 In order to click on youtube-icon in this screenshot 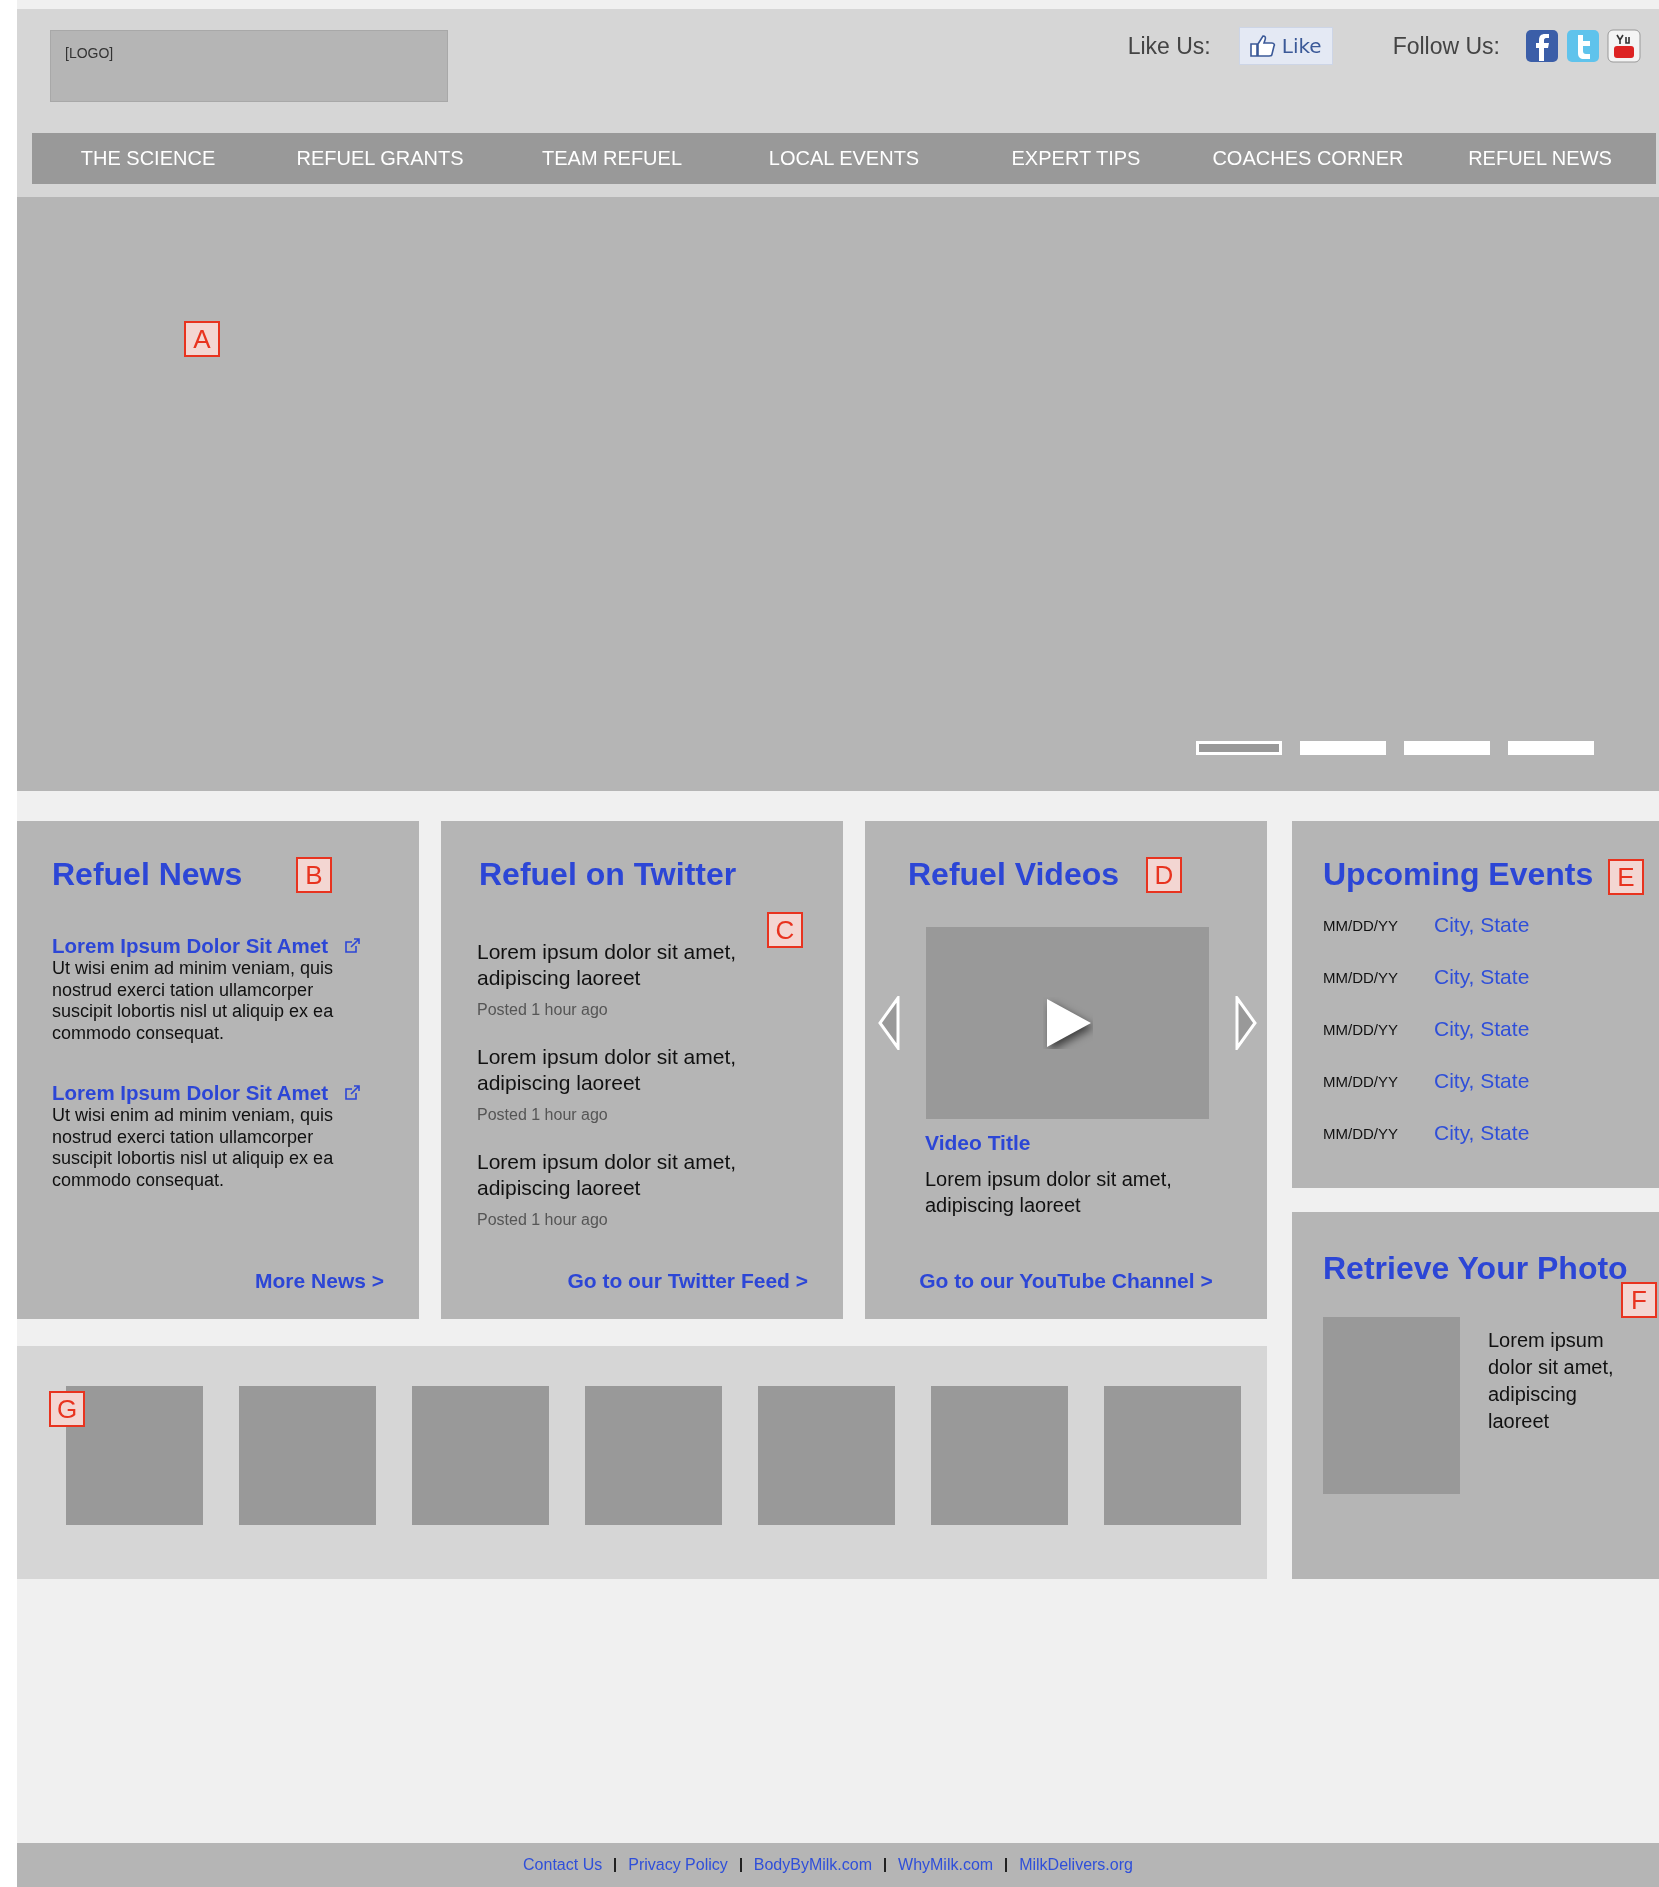, I will do `click(1624, 46)`.